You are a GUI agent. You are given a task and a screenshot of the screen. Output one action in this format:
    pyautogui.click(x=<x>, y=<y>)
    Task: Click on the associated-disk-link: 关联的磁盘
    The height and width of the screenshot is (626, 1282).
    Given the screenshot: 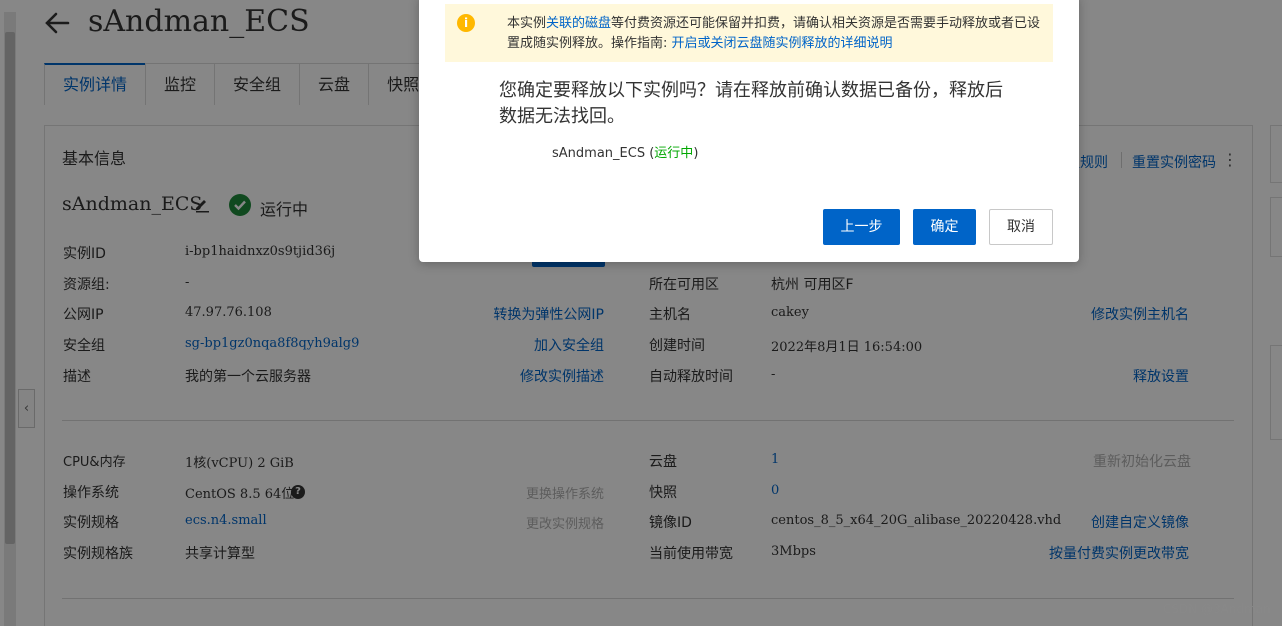 What is the action you would take?
    pyautogui.click(x=578, y=23)
    